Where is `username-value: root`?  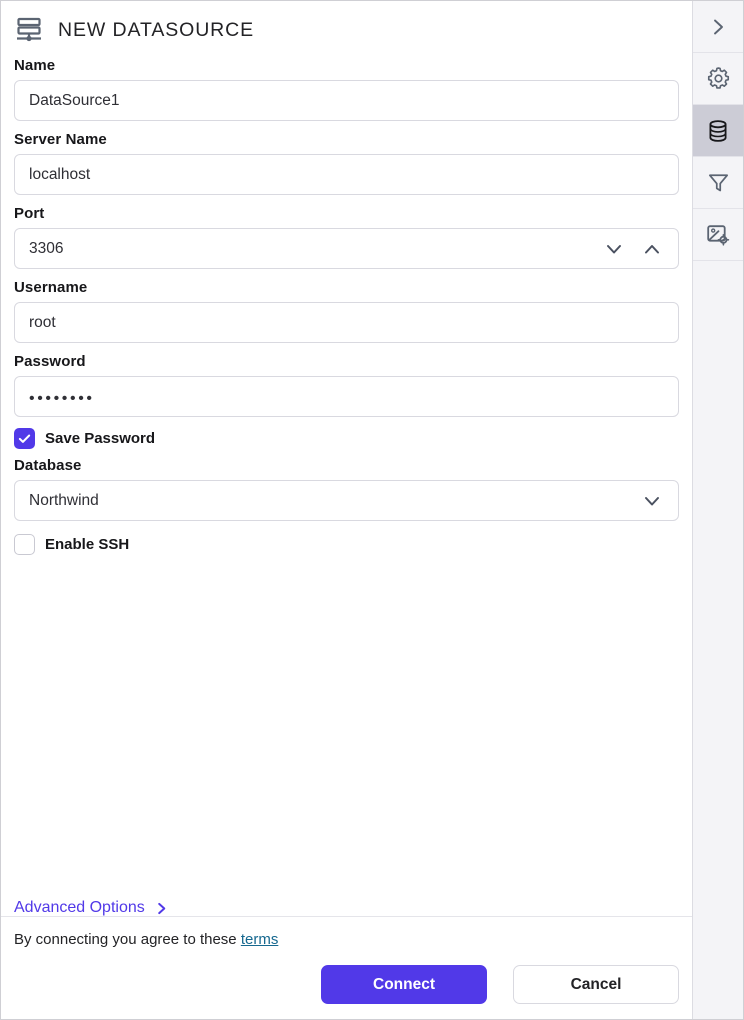 username-value: root is located at coordinates (42, 322).